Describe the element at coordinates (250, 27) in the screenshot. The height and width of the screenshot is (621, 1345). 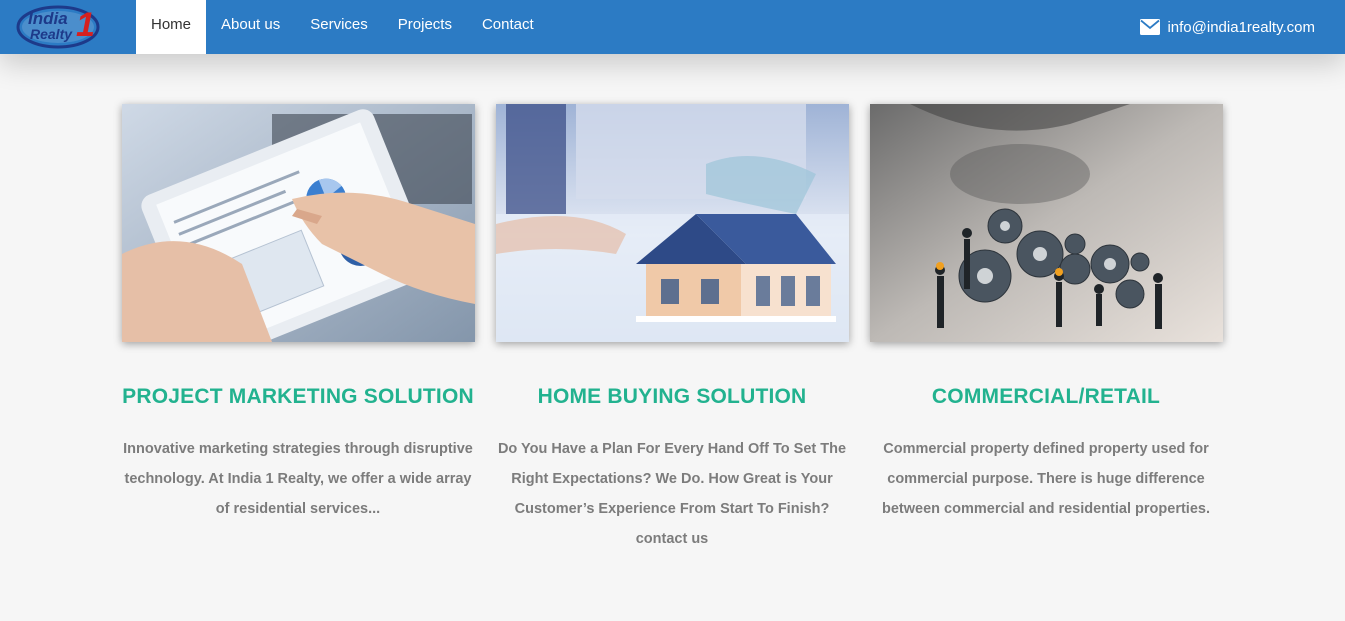
I see `nav-about-us: About us` at that location.